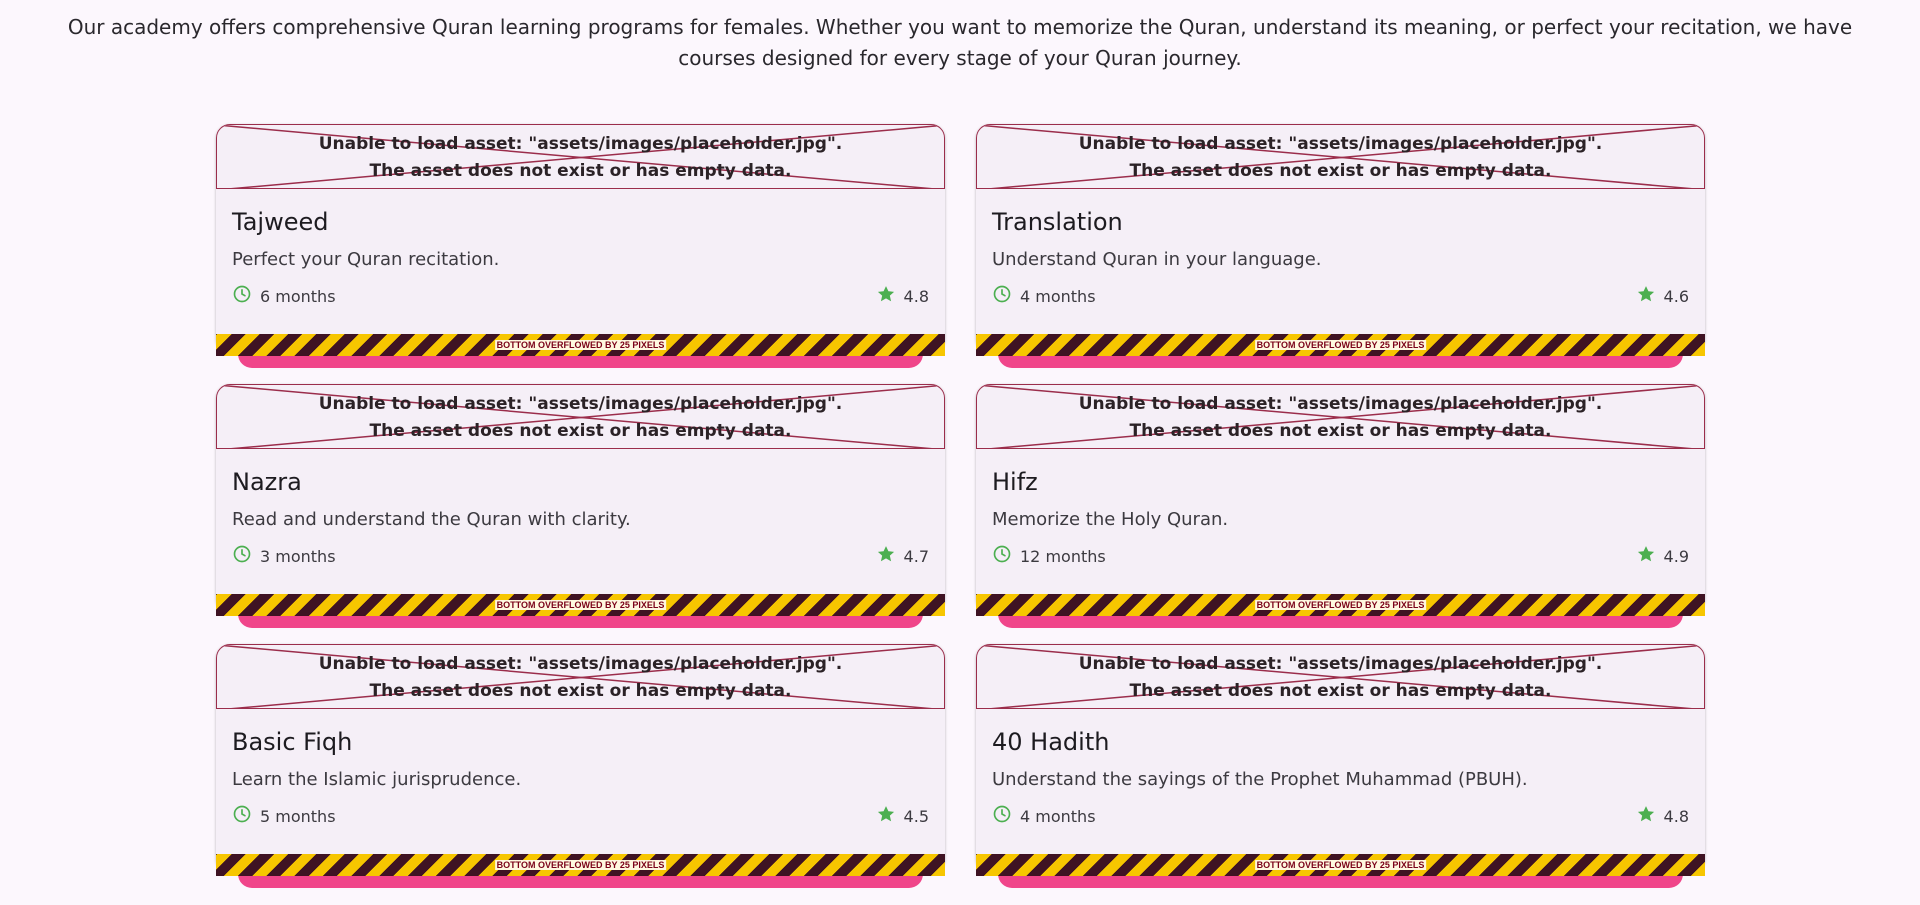  What do you see at coordinates (292, 742) in the screenshot?
I see `course-title: Basic Fiqh` at bounding box center [292, 742].